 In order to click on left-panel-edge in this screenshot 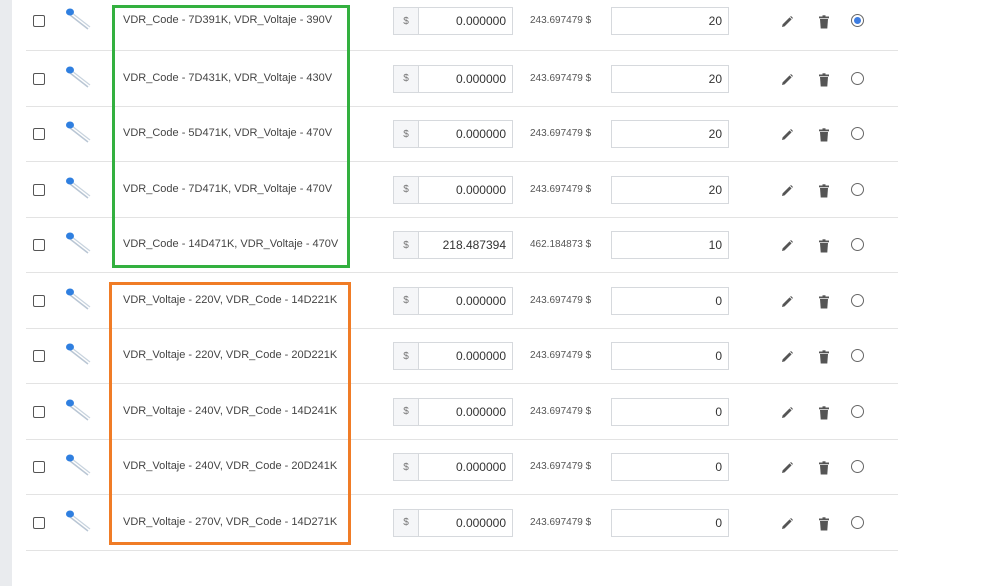, I will do `click(6, 293)`.